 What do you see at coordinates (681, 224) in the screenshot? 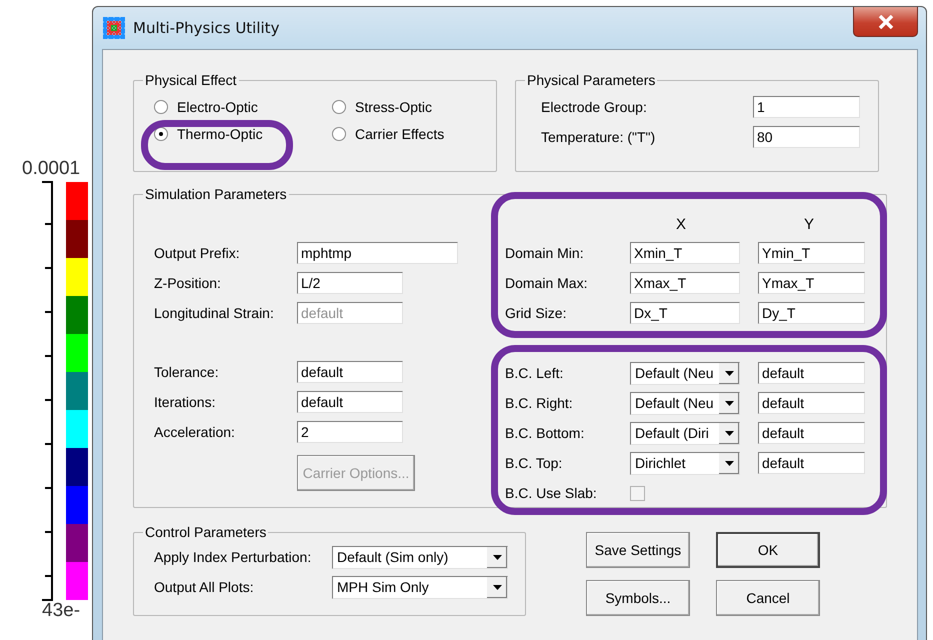
I see `column-header: X` at bounding box center [681, 224].